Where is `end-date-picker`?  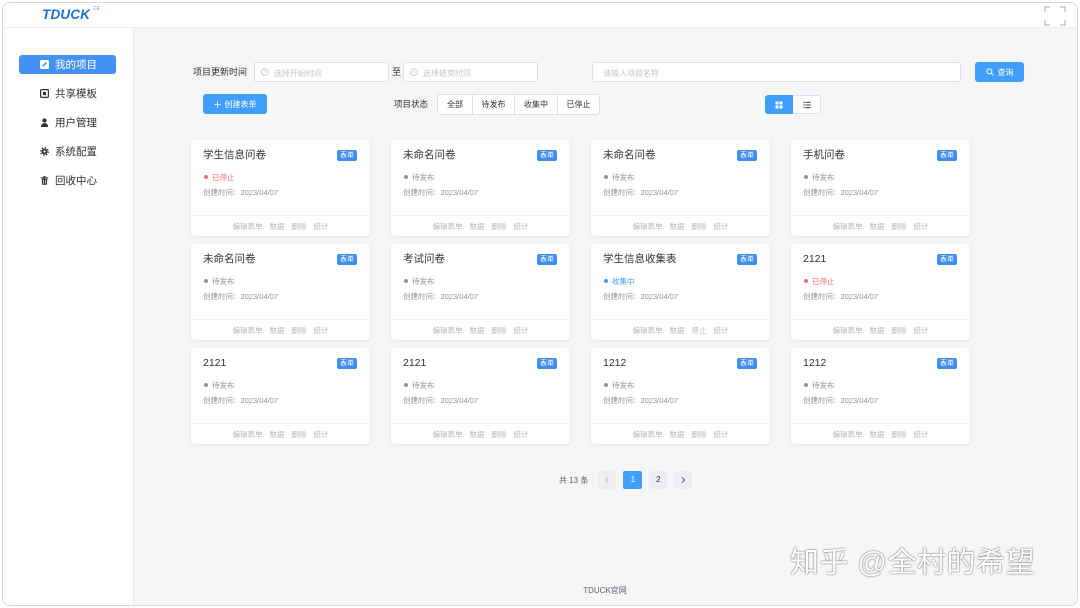 end-date-picker is located at coordinates (470, 72).